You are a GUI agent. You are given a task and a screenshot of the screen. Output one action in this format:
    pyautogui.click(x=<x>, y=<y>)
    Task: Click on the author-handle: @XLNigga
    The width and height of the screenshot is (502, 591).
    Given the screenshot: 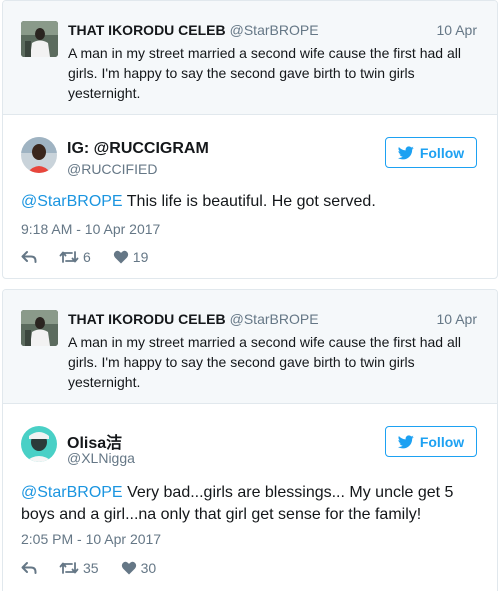 What is the action you would take?
    pyautogui.click(x=101, y=458)
    